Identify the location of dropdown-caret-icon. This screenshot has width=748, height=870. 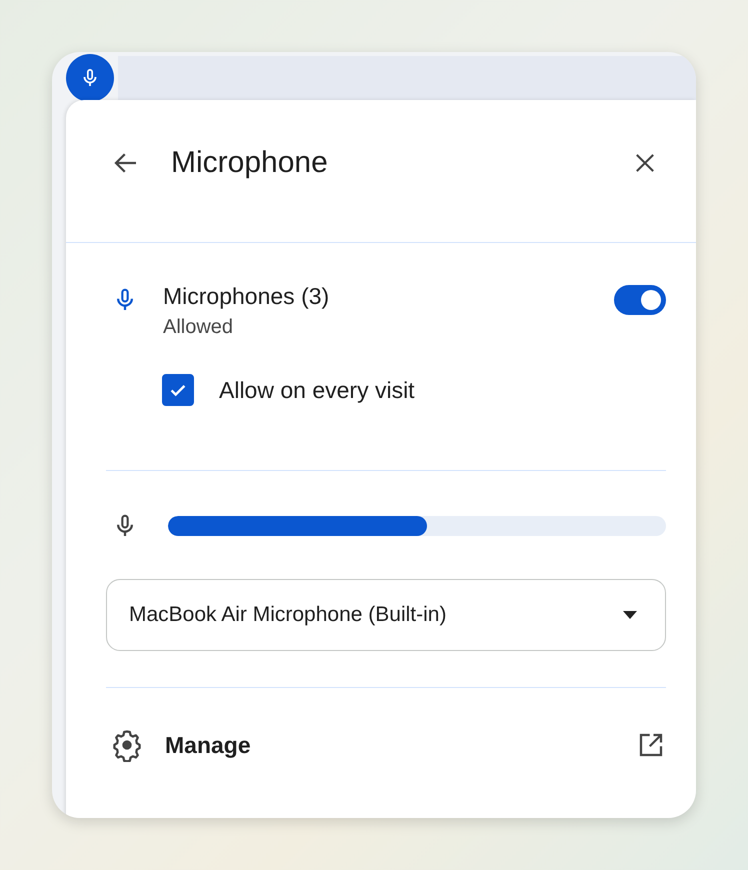
(630, 615).